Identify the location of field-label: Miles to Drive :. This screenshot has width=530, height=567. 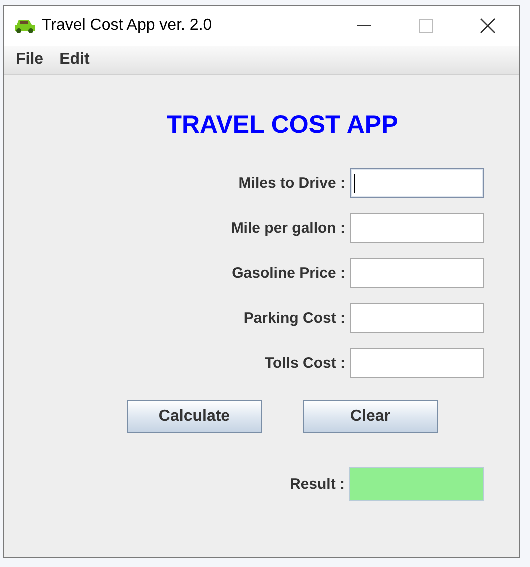
(292, 183).